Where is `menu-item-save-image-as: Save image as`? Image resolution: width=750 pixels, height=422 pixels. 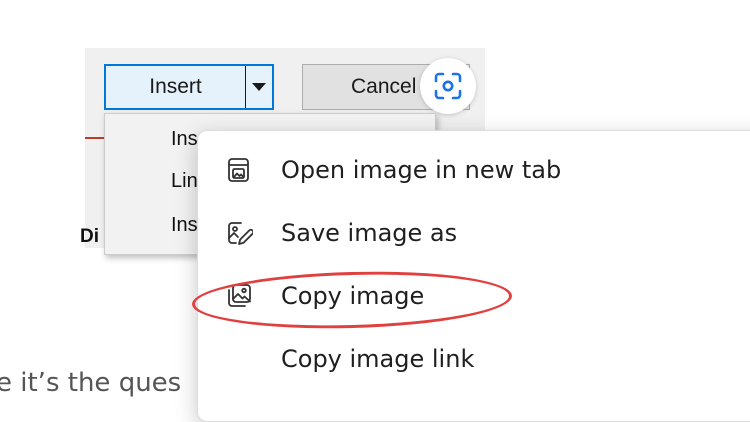
menu-item-save-image-as: Save image as is located at coordinates (474, 233).